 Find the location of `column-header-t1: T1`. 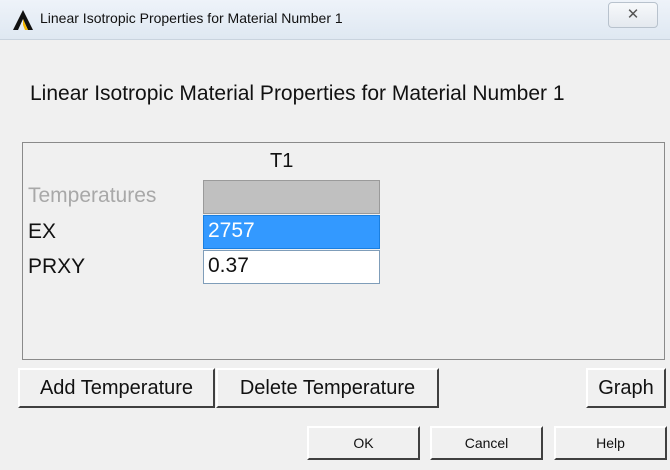

column-header-t1: T1 is located at coordinates (282, 161).